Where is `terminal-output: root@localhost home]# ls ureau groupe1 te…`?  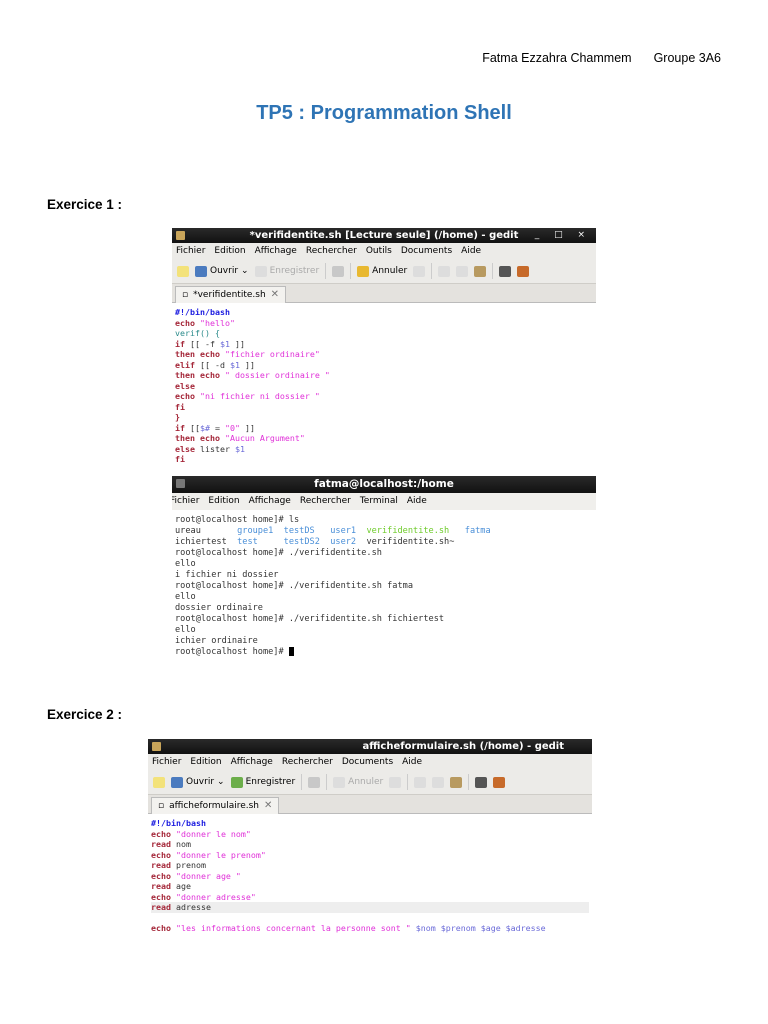
terminal-output: root@localhost home]# ls ureau groupe1 te… is located at coordinates (384, 584).